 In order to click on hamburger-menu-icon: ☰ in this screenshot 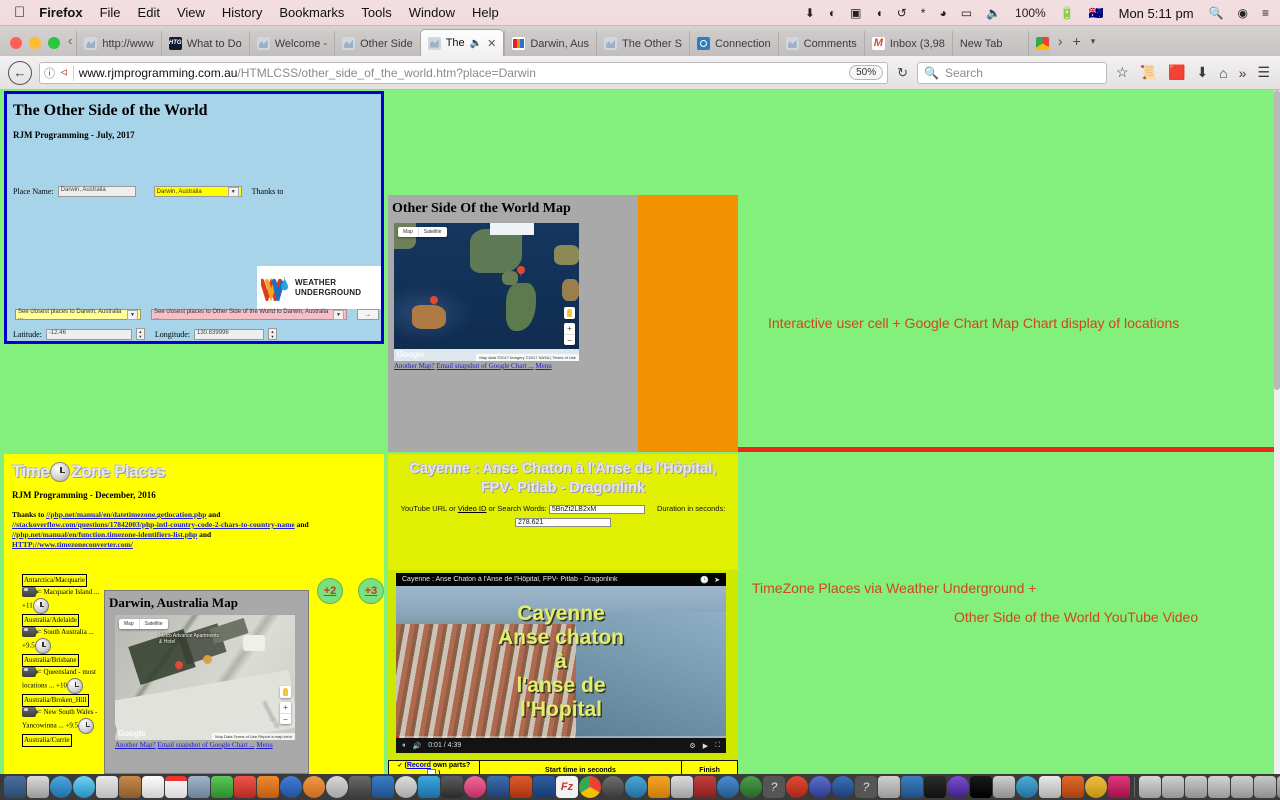, I will do `click(1263, 72)`.